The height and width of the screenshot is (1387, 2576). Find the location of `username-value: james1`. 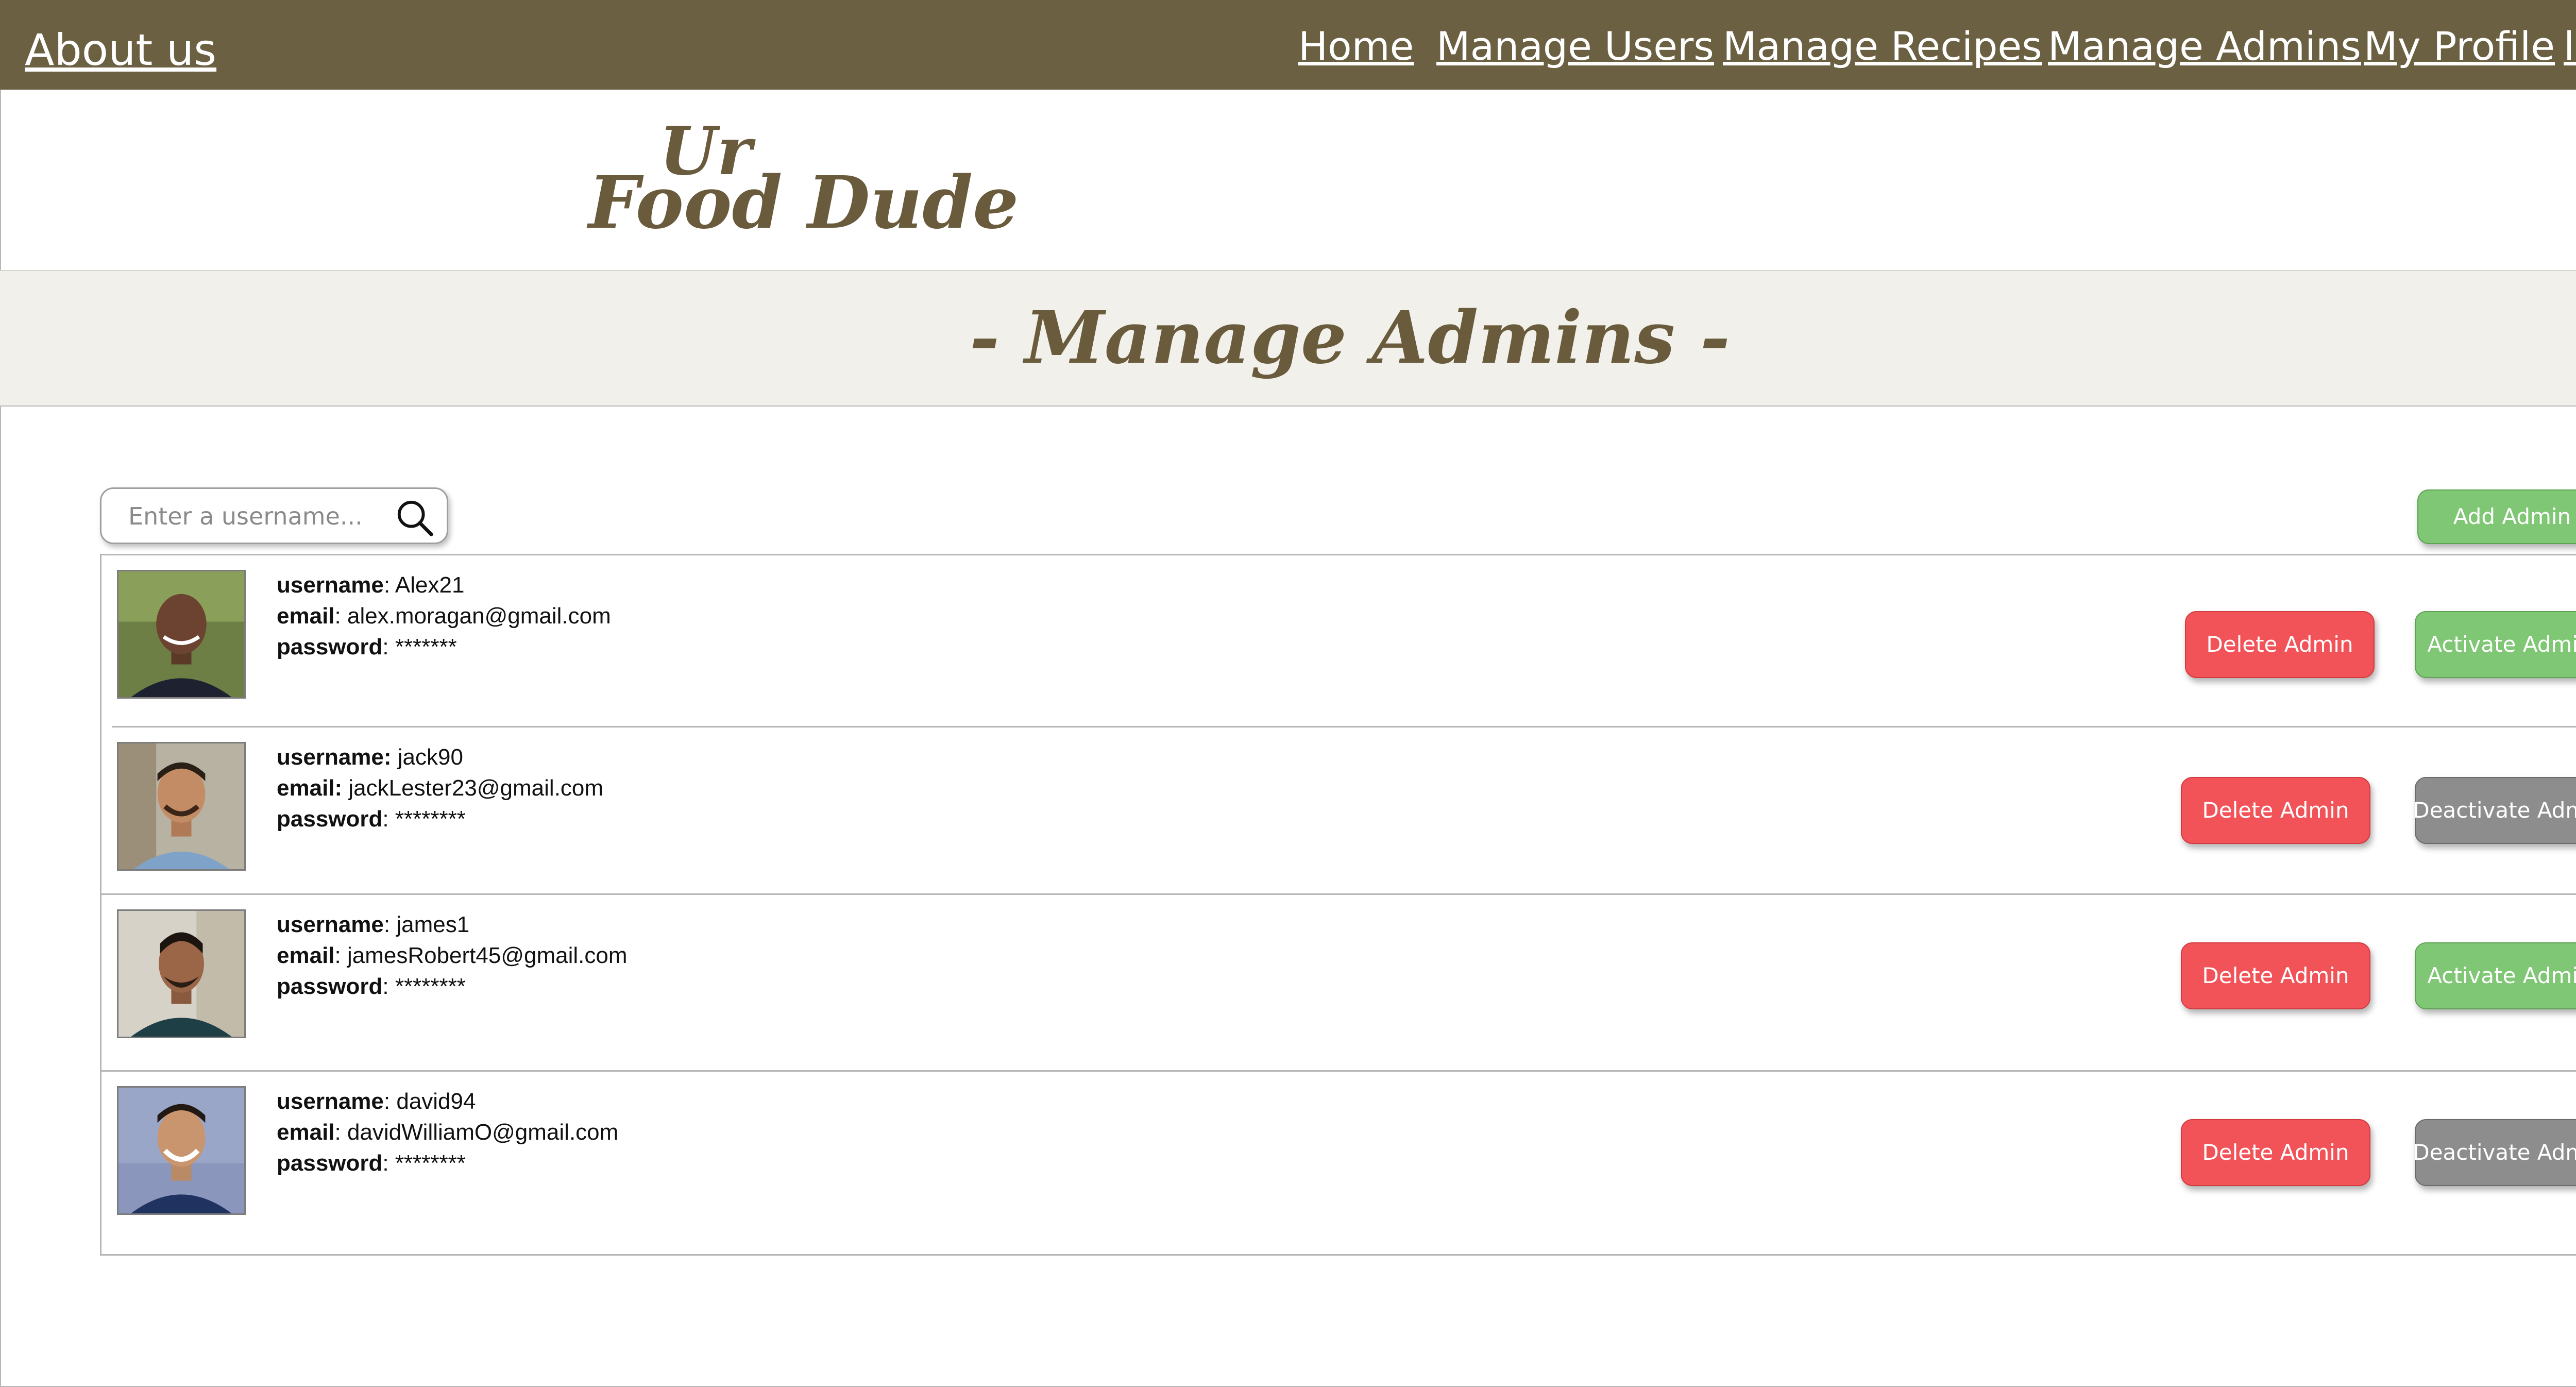

username-value: james1 is located at coordinates (433, 924).